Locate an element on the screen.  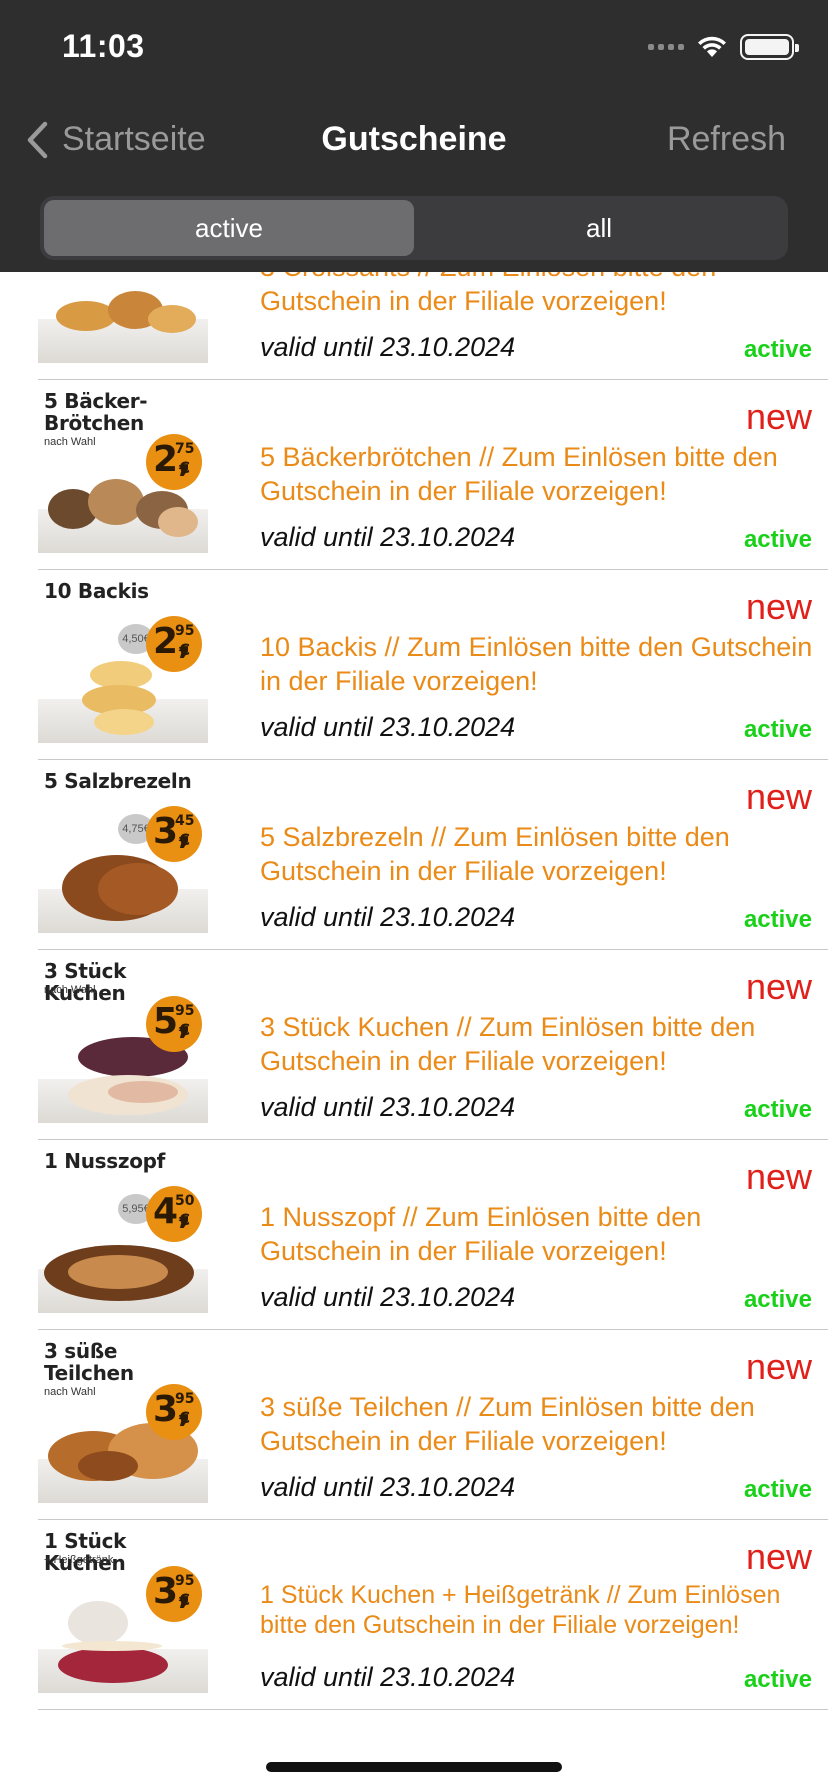
coupon-thumbnail: 3, 95 € is located at coordinates (123, 322).